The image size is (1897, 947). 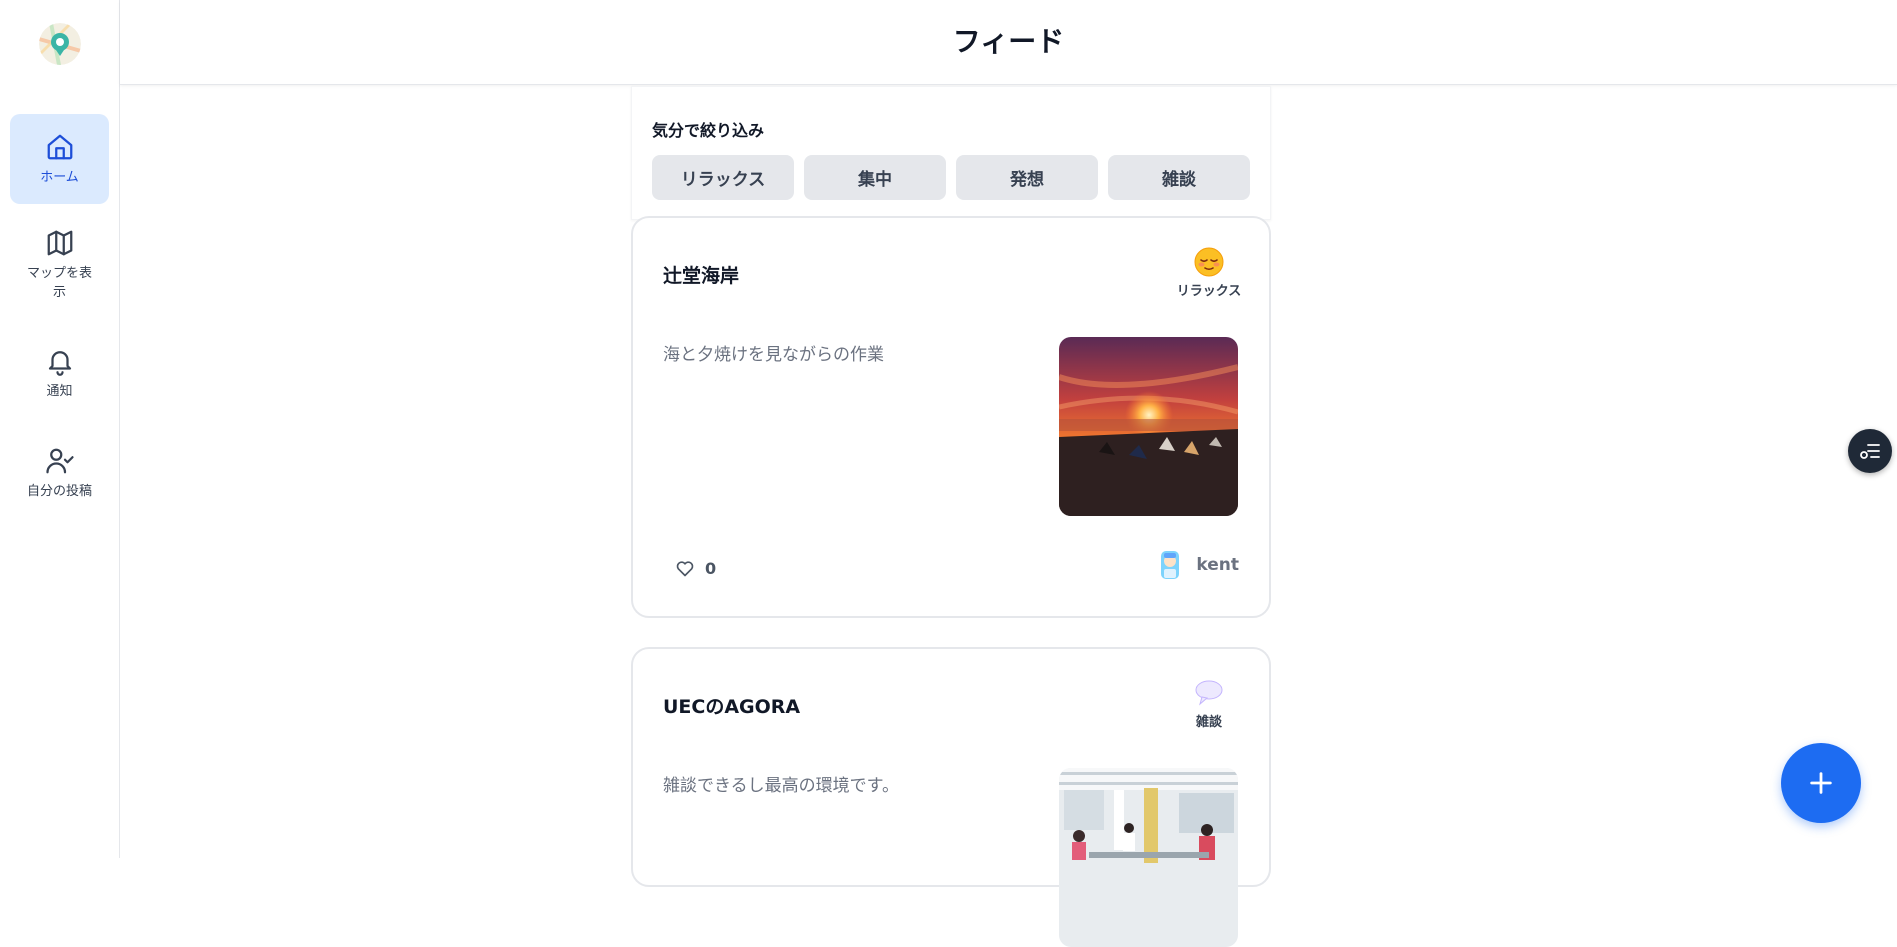 I want to click on sidebar-item-home: ホーム, so click(x=59, y=159).